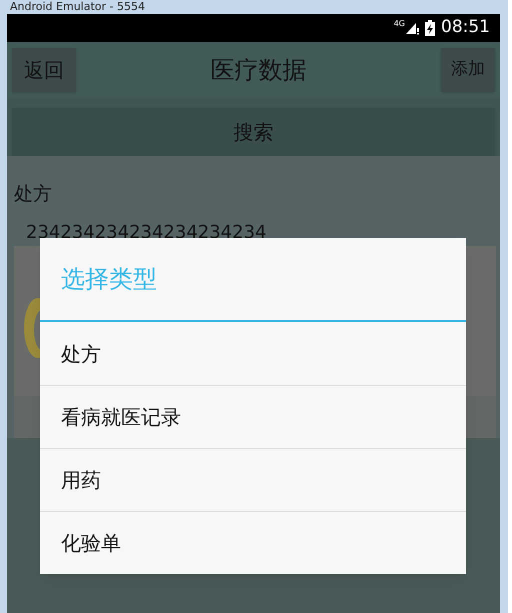 The image size is (512, 613). Describe the element at coordinates (253, 479) in the screenshot. I see `dialog-option: 用药` at that location.